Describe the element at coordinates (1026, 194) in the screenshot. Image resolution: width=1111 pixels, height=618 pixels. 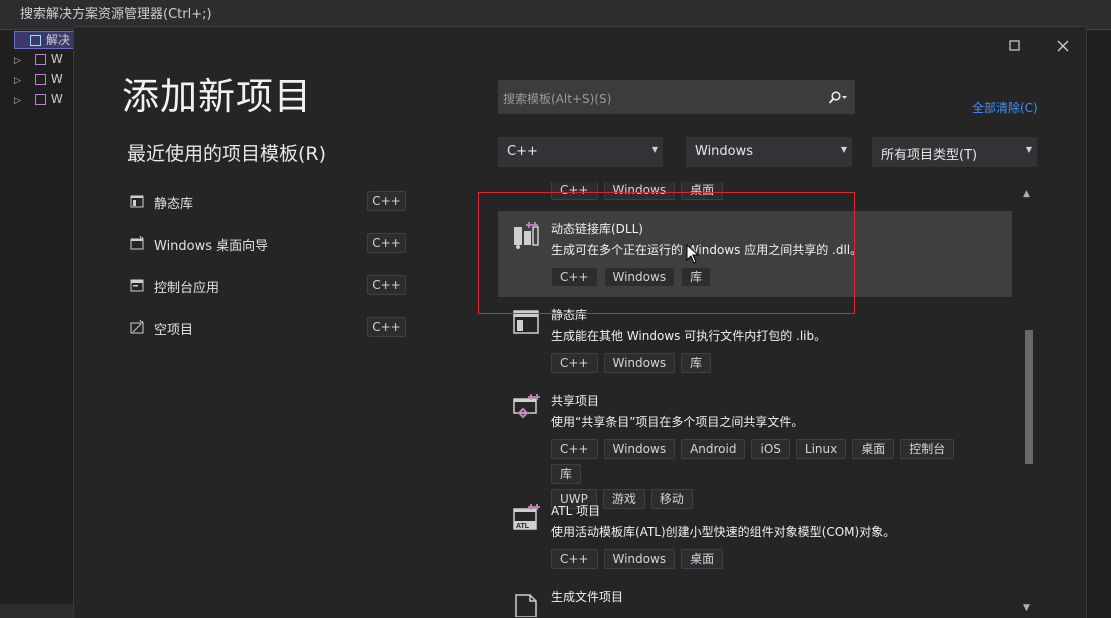
I see `scroll-up-icon: ▲` at that location.